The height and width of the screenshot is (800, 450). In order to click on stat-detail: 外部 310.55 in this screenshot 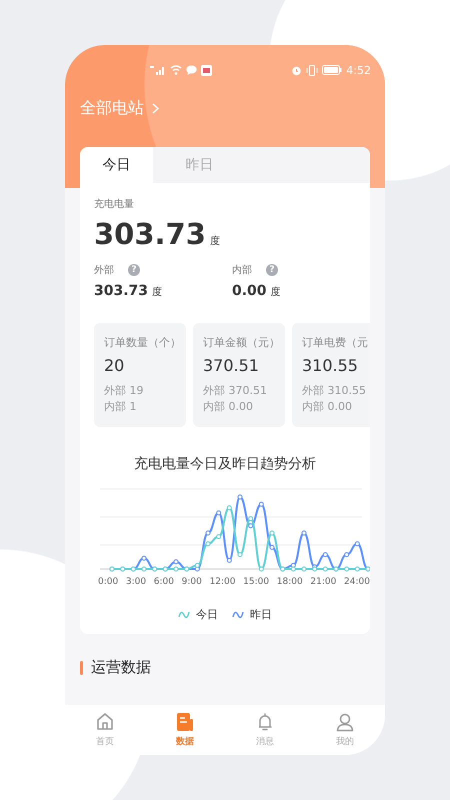, I will do `click(334, 391)`.